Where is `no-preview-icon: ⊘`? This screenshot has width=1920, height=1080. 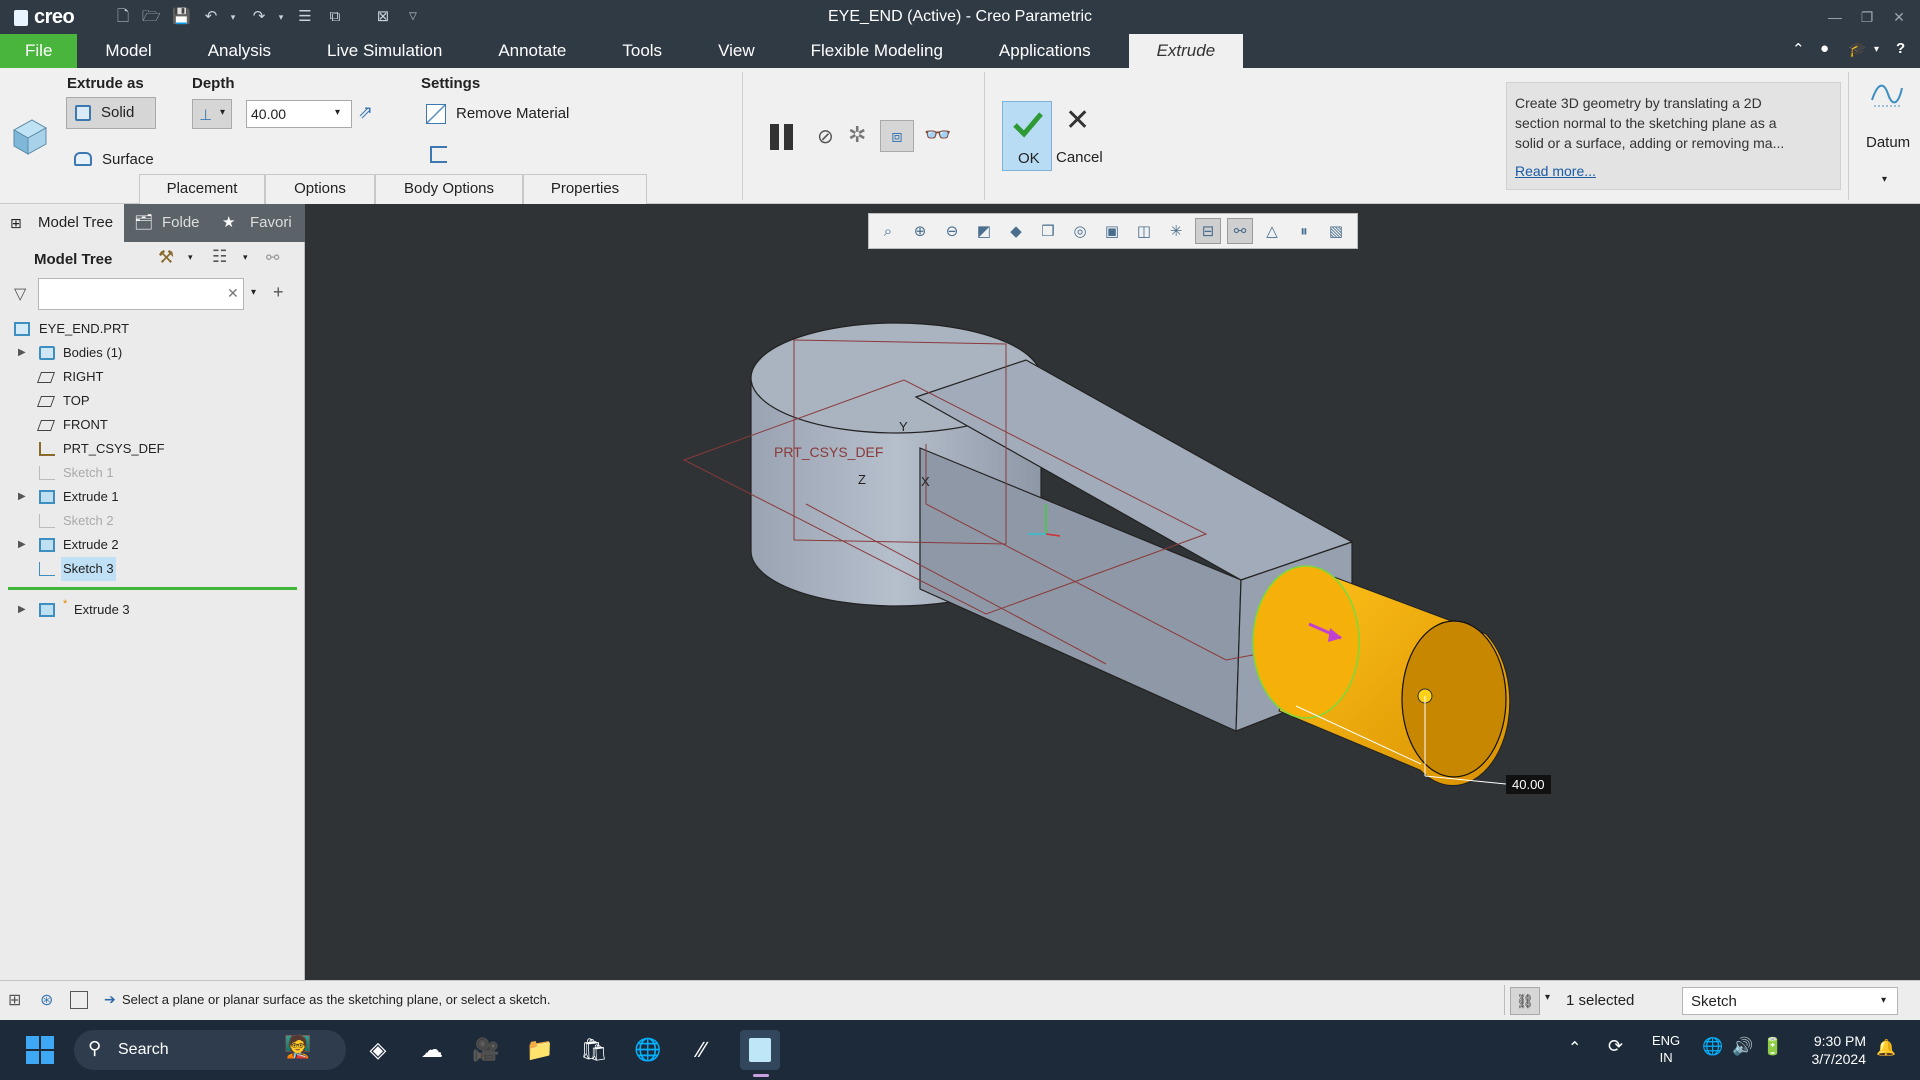 no-preview-icon: ⊘ is located at coordinates (825, 136).